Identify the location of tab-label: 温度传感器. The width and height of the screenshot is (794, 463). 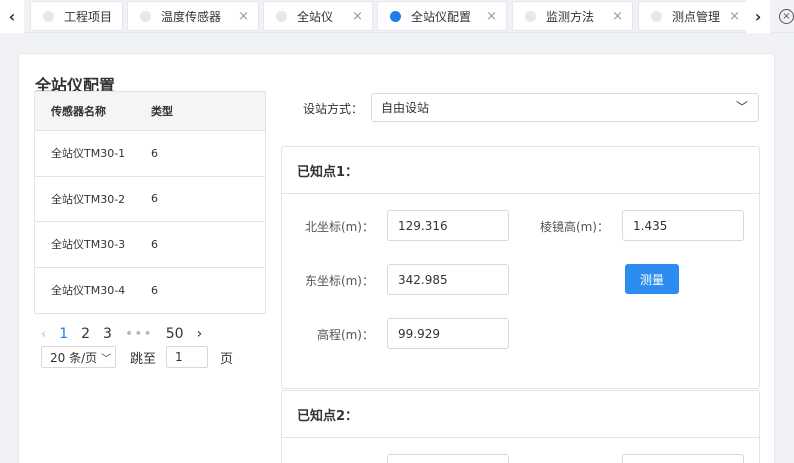
(191, 16).